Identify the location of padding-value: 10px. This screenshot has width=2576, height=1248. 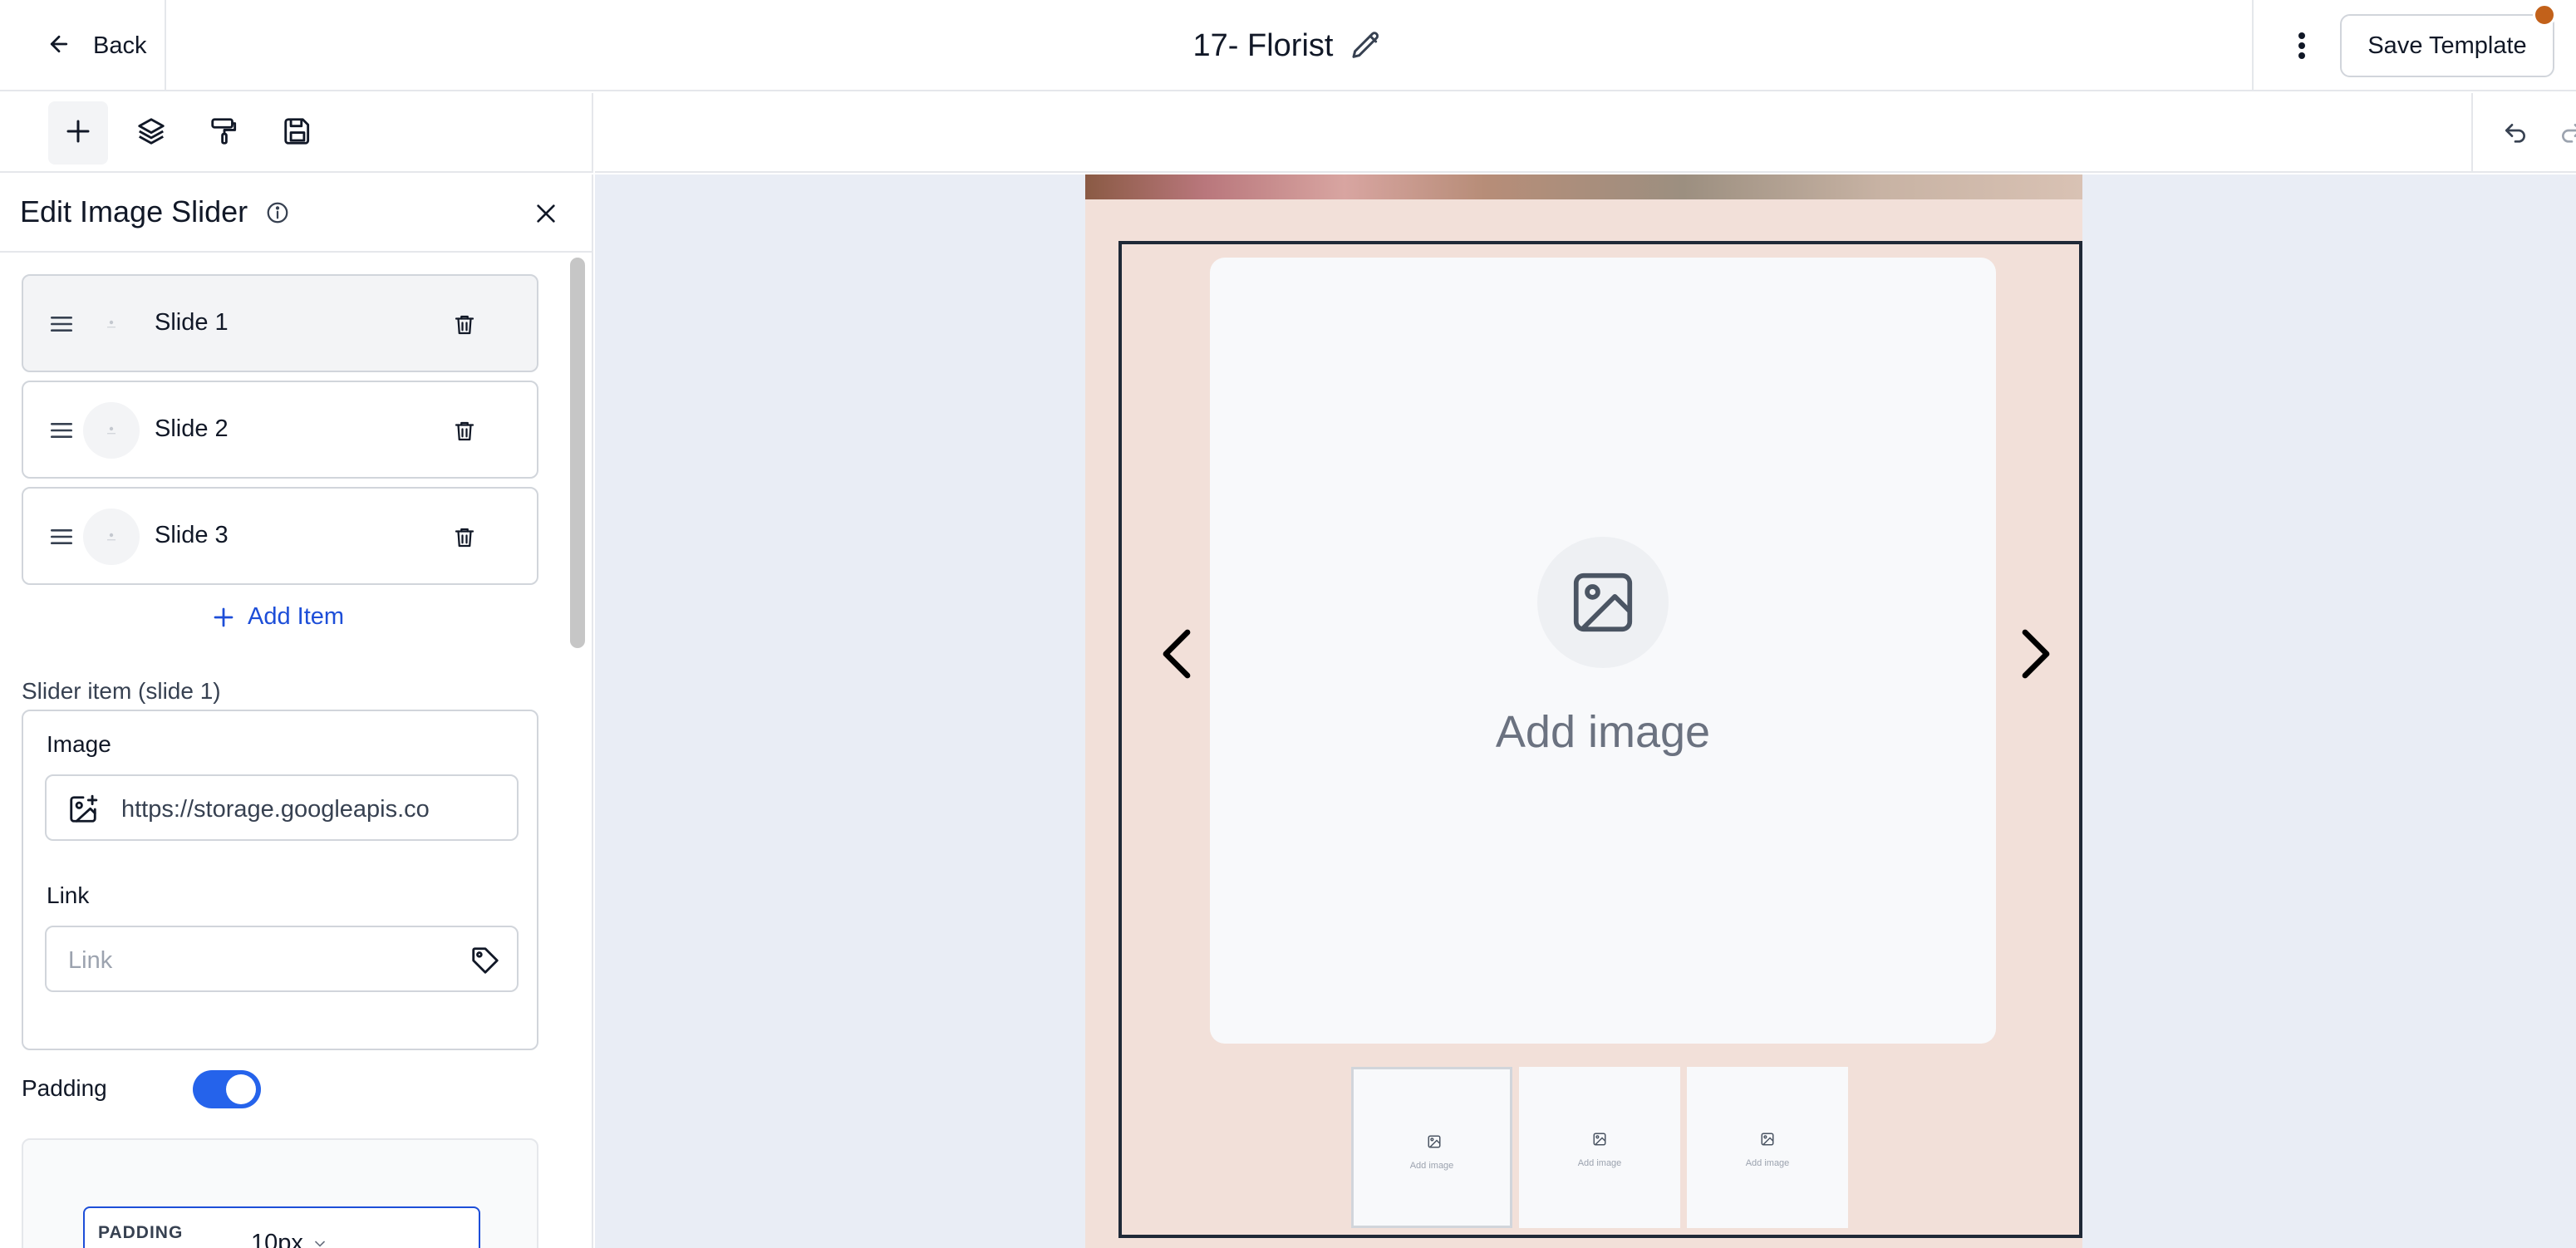
(277, 1239).